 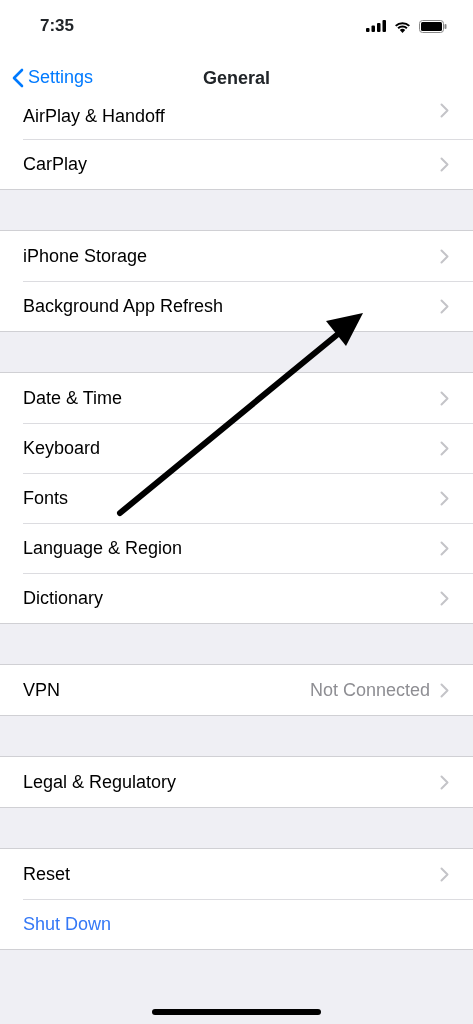 I want to click on row-label: VPN, so click(x=41, y=690).